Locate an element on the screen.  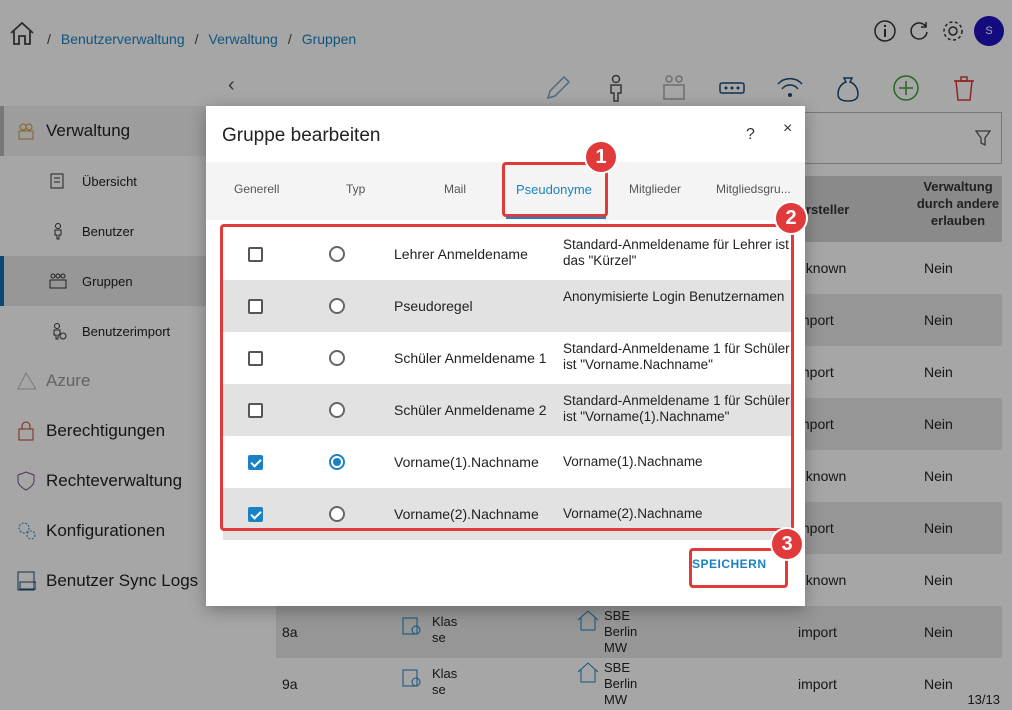
tab-mitglieder: Mitglieder is located at coordinates (655, 189).